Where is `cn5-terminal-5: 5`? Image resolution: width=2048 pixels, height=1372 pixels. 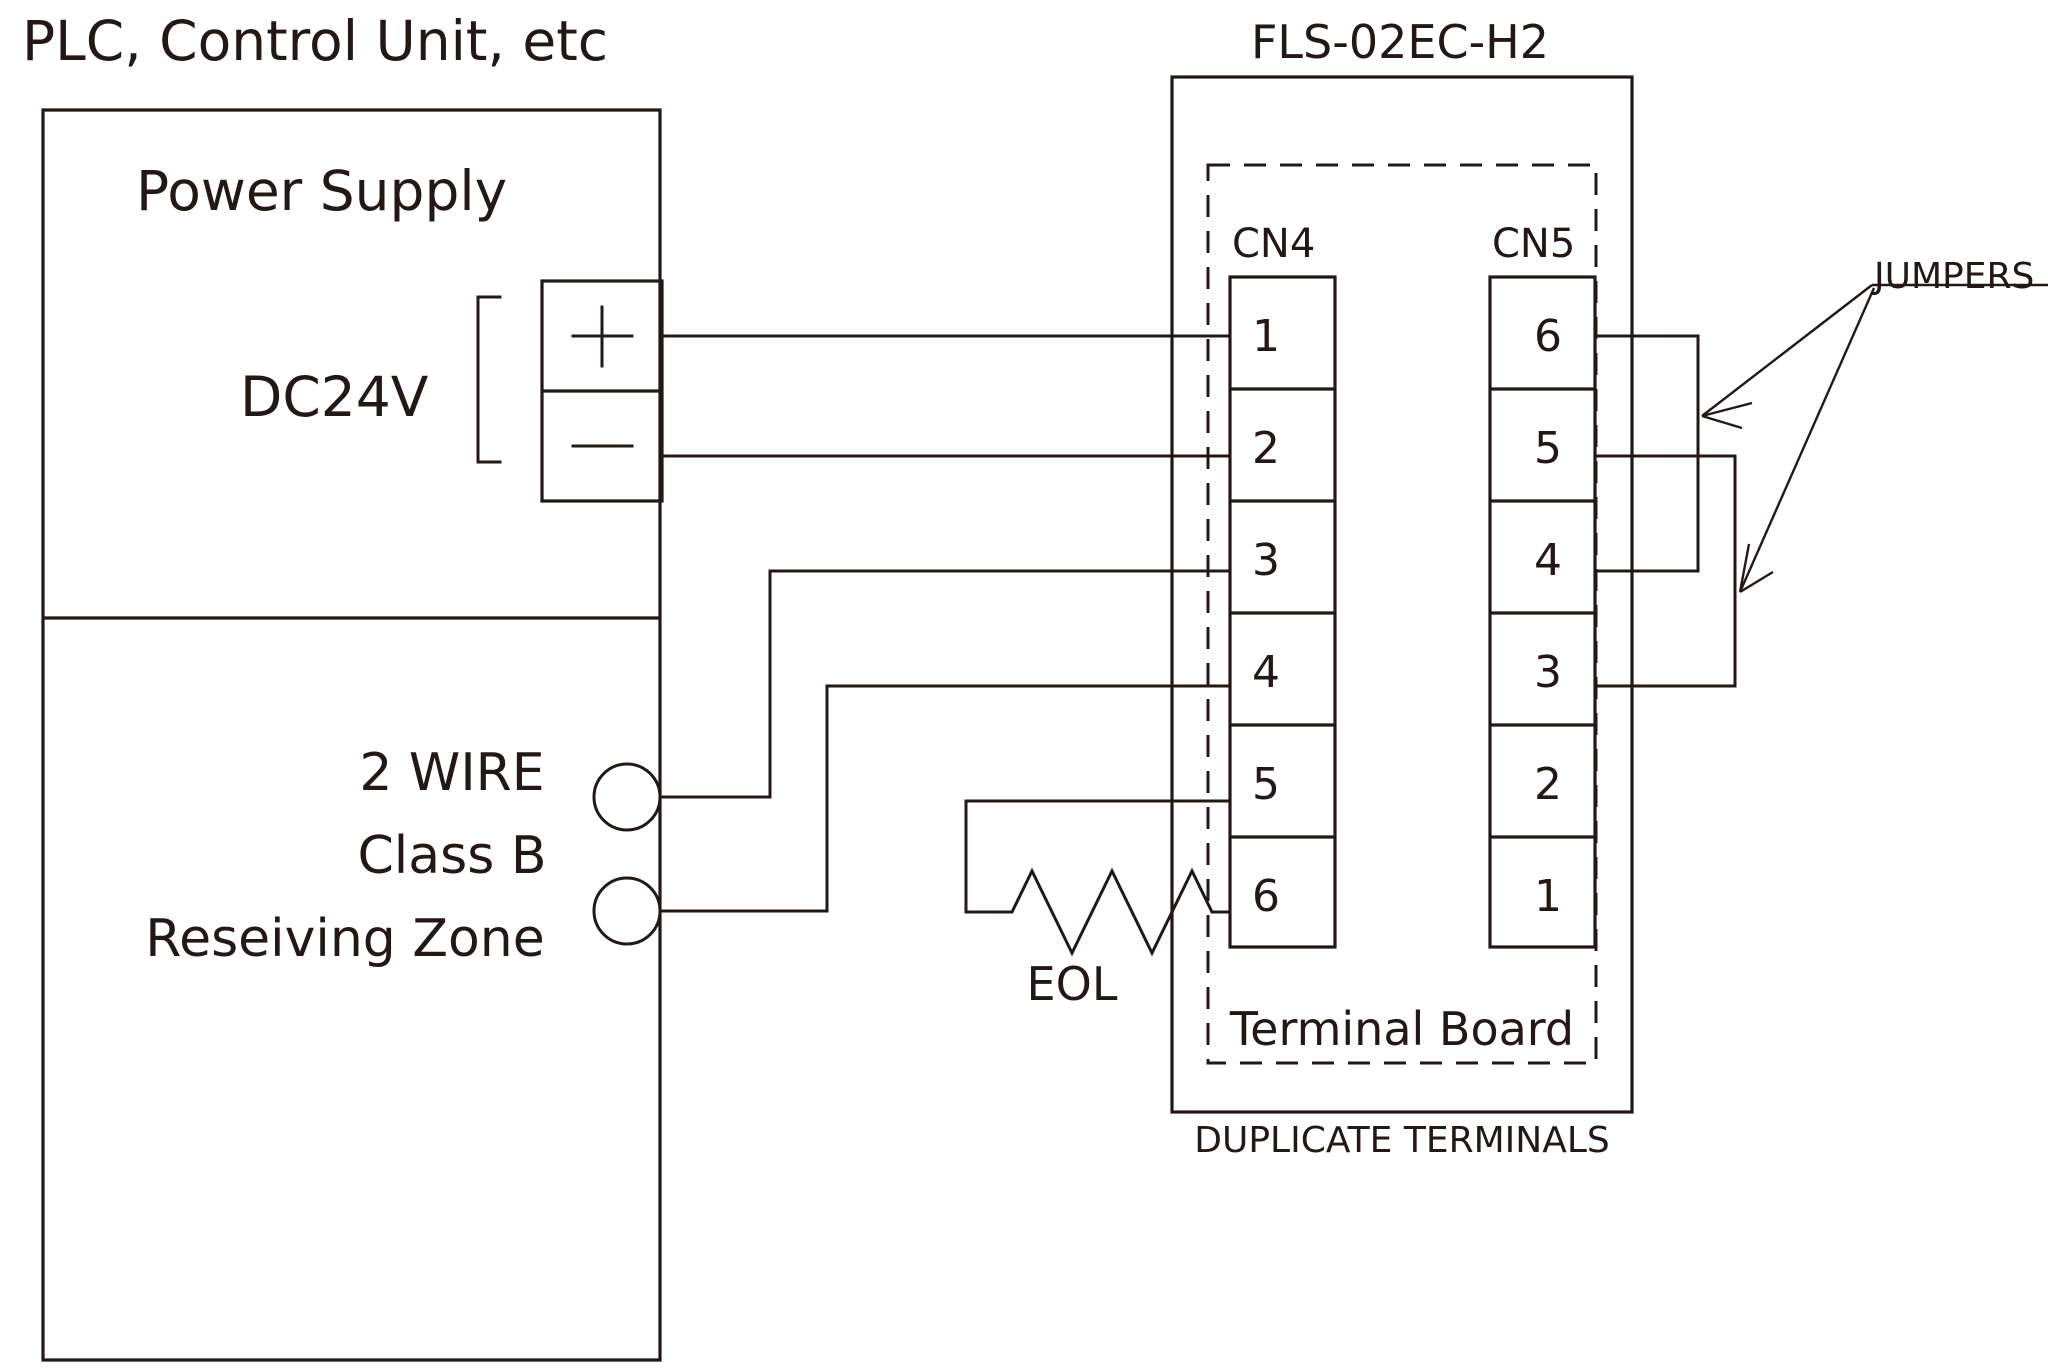 cn5-terminal-5: 5 is located at coordinates (1548, 448).